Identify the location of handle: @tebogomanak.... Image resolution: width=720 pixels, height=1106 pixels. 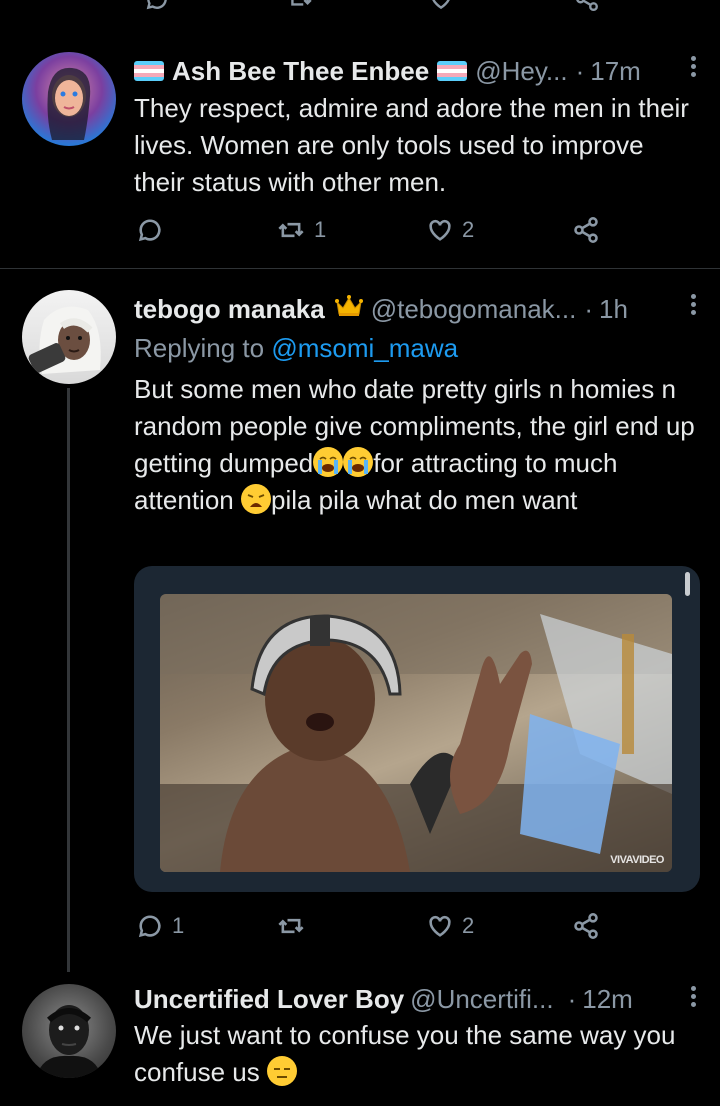
(474, 309).